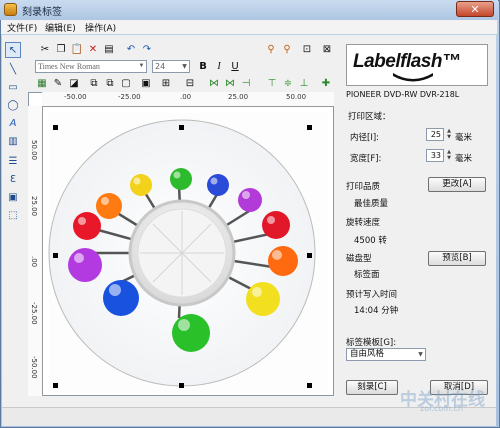 Image resolution: width=500 pixels, height=428 pixels. I want to click on text-tool-icon: A, so click(13, 124).